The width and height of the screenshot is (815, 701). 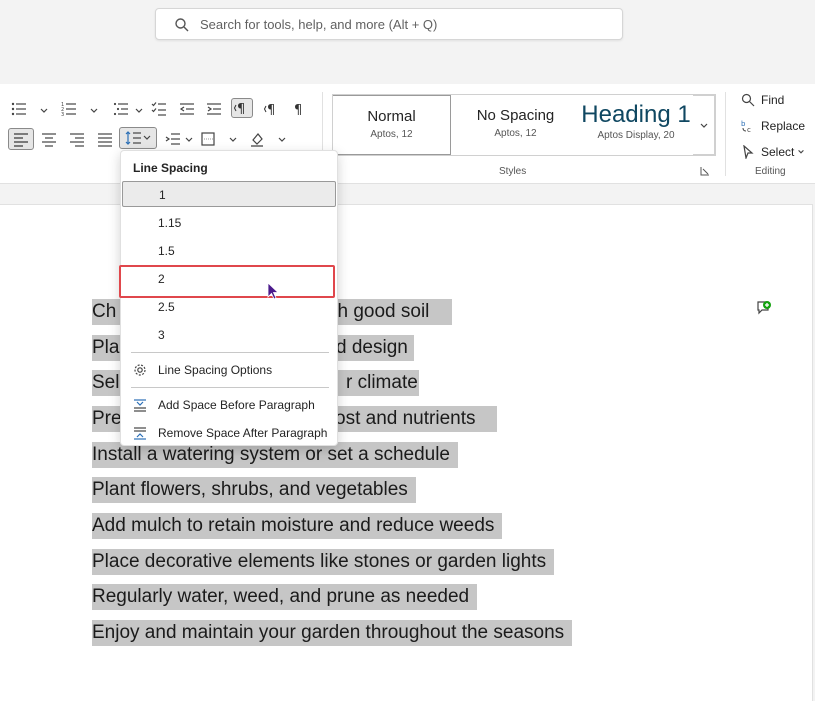 I want to click on mouse-cursor-icon, so click(x=273, y=291).